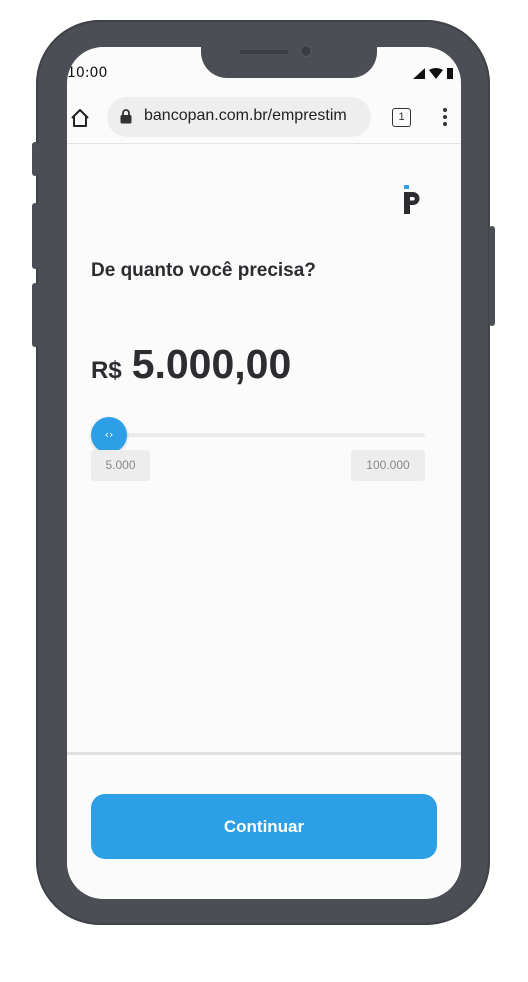 The height and width of the screenshot is (982, 528). I want to click on slider-min-label: 5.000, so click(120, 465).